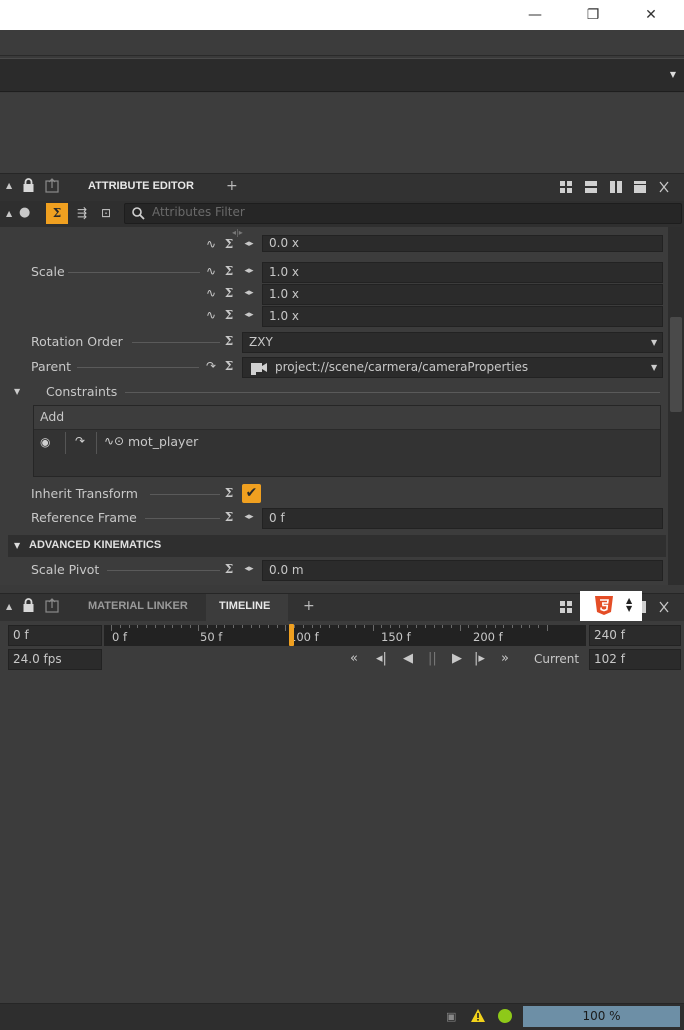  I want to click on comment-icon: ●, so click(24, 212).